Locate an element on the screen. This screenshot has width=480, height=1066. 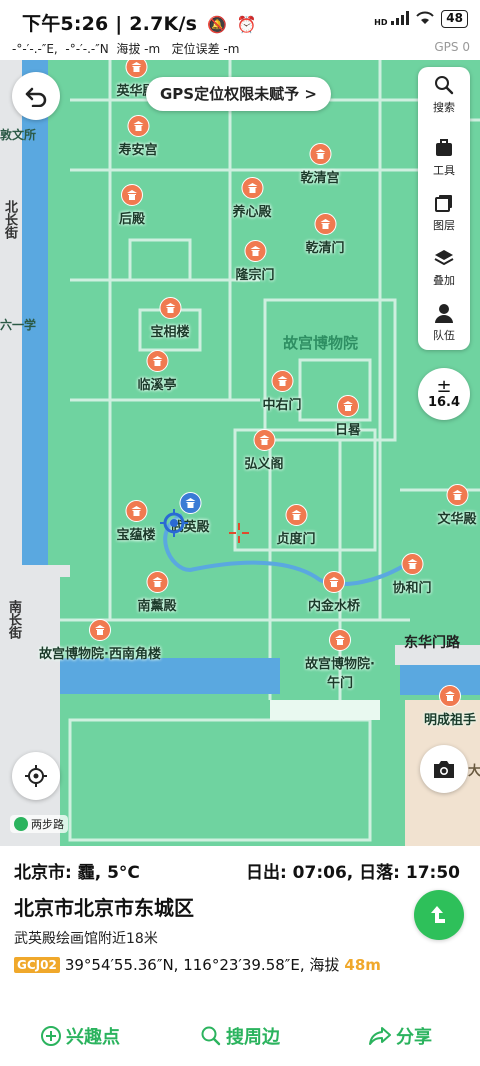
poi-marker: 故宫博物院·西南角楼 is located at coordinates (100, 640).